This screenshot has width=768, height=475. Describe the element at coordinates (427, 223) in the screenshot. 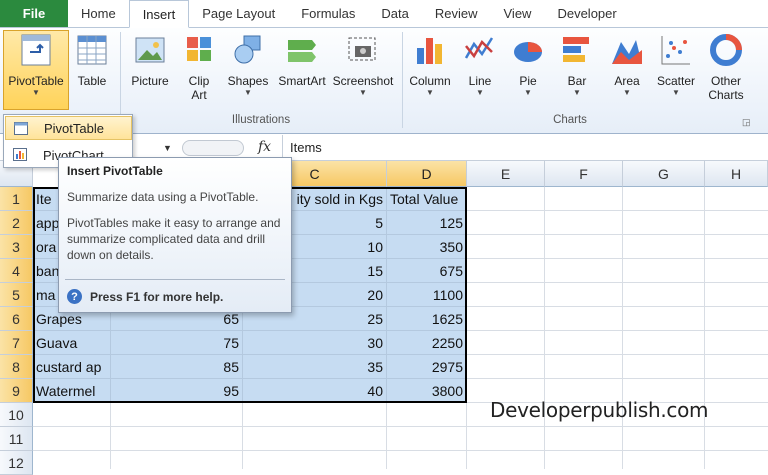

I see `cell-d2: 125` at that location.